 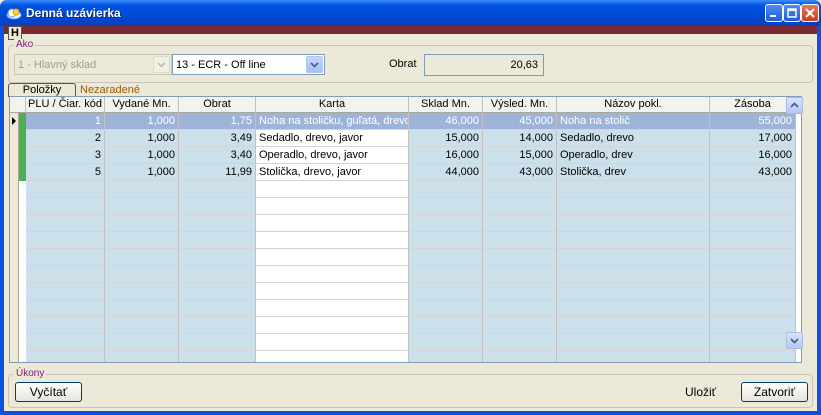 What do you see at coordinates (142, 105) in the screenshot?
I see `col-header-vydane: Vydané Mn.` at bounding box center [142, 105].